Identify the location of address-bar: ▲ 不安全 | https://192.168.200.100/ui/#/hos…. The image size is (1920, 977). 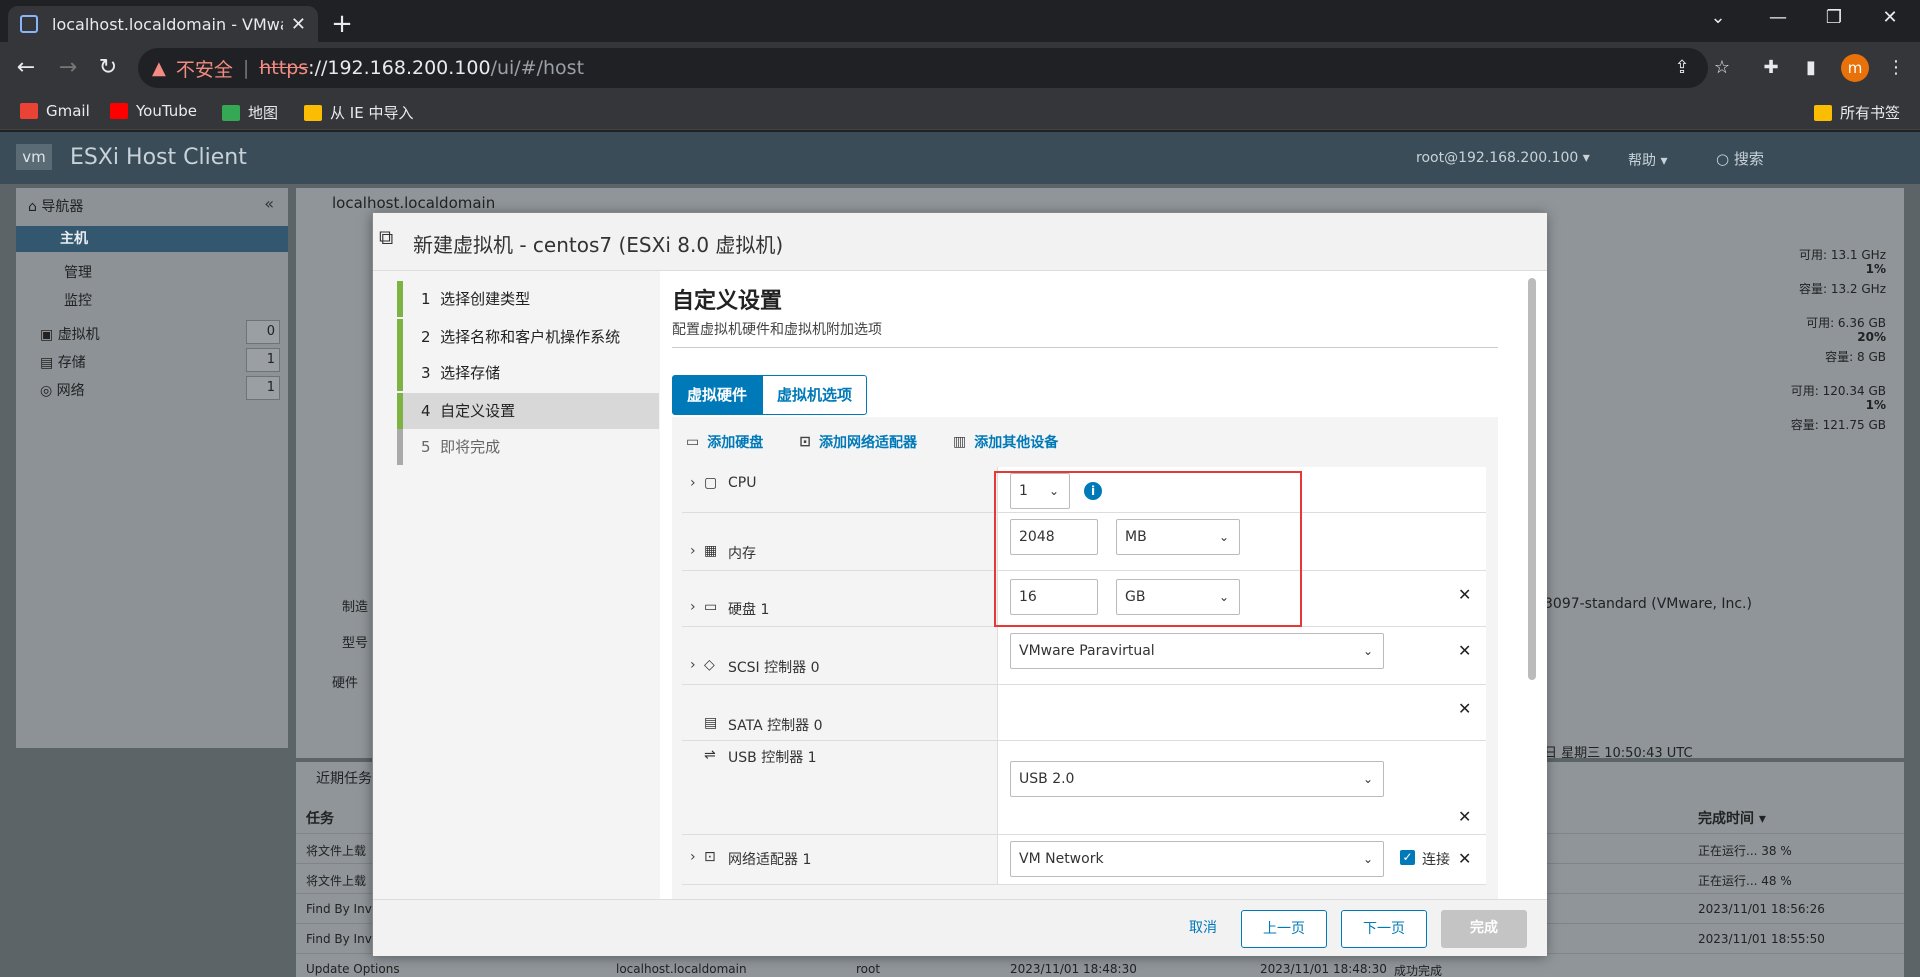
(923, 68).